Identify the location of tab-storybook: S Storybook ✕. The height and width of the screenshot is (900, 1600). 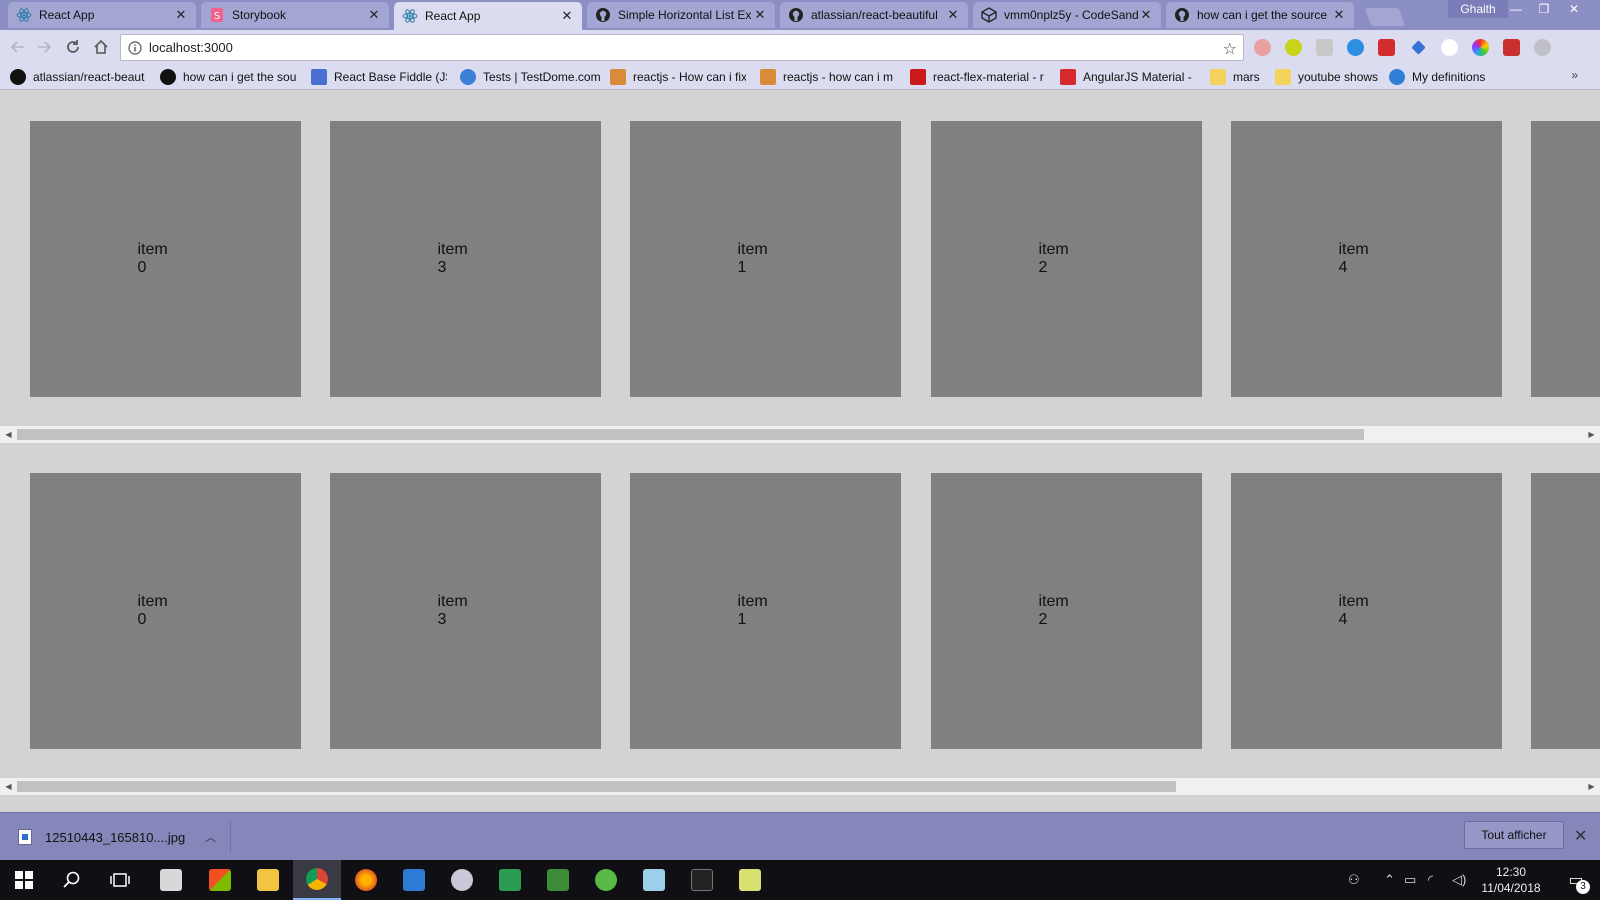
(295, 15).